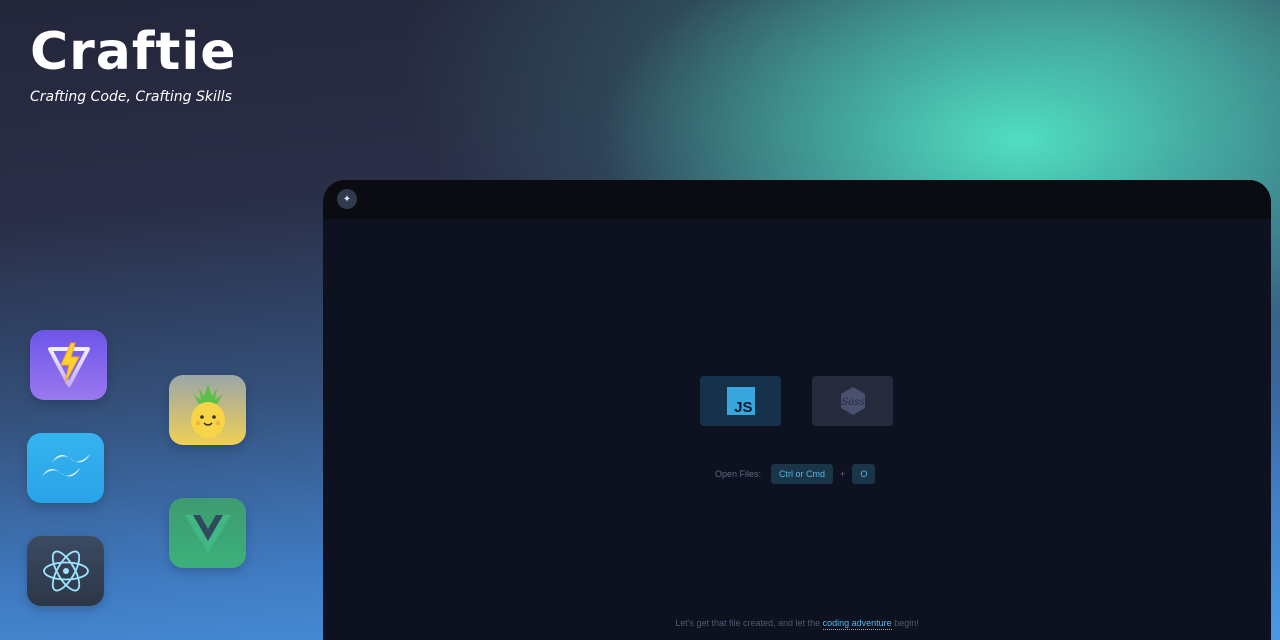  What do you see at coordinates (65, 468) in the screenshot?
I see `tailwind-icon` at bounding box center [65, 468].